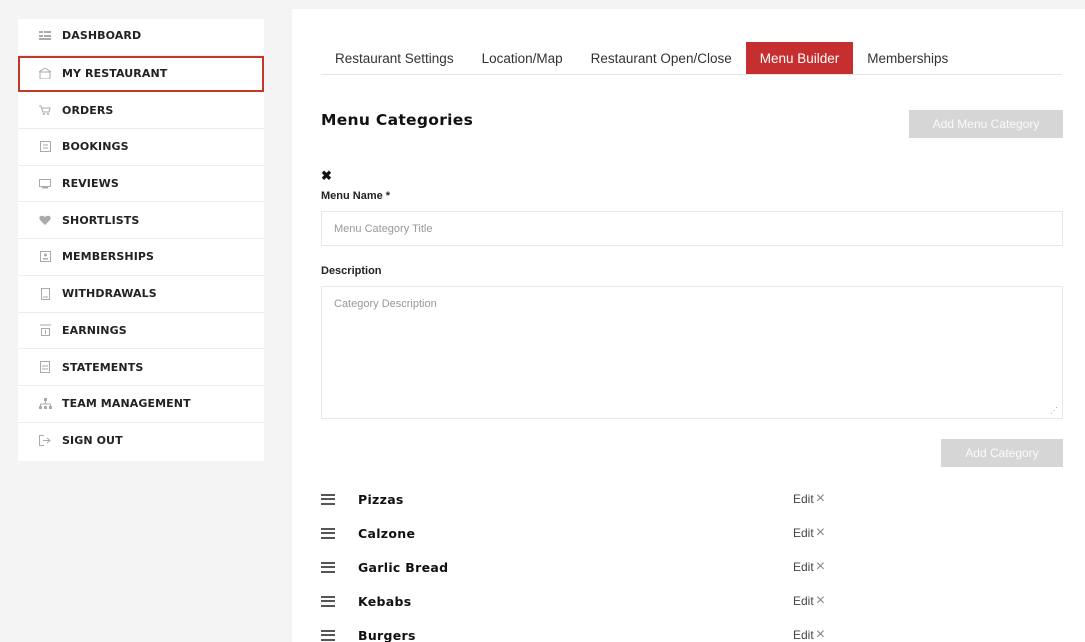 The height and width of the screenshot is (642, 1085). What do you see at coordinates (90, 184) in the screenshot?
I see `sidebar-item-label: REVIEWS` at bounding box center [90, 184].